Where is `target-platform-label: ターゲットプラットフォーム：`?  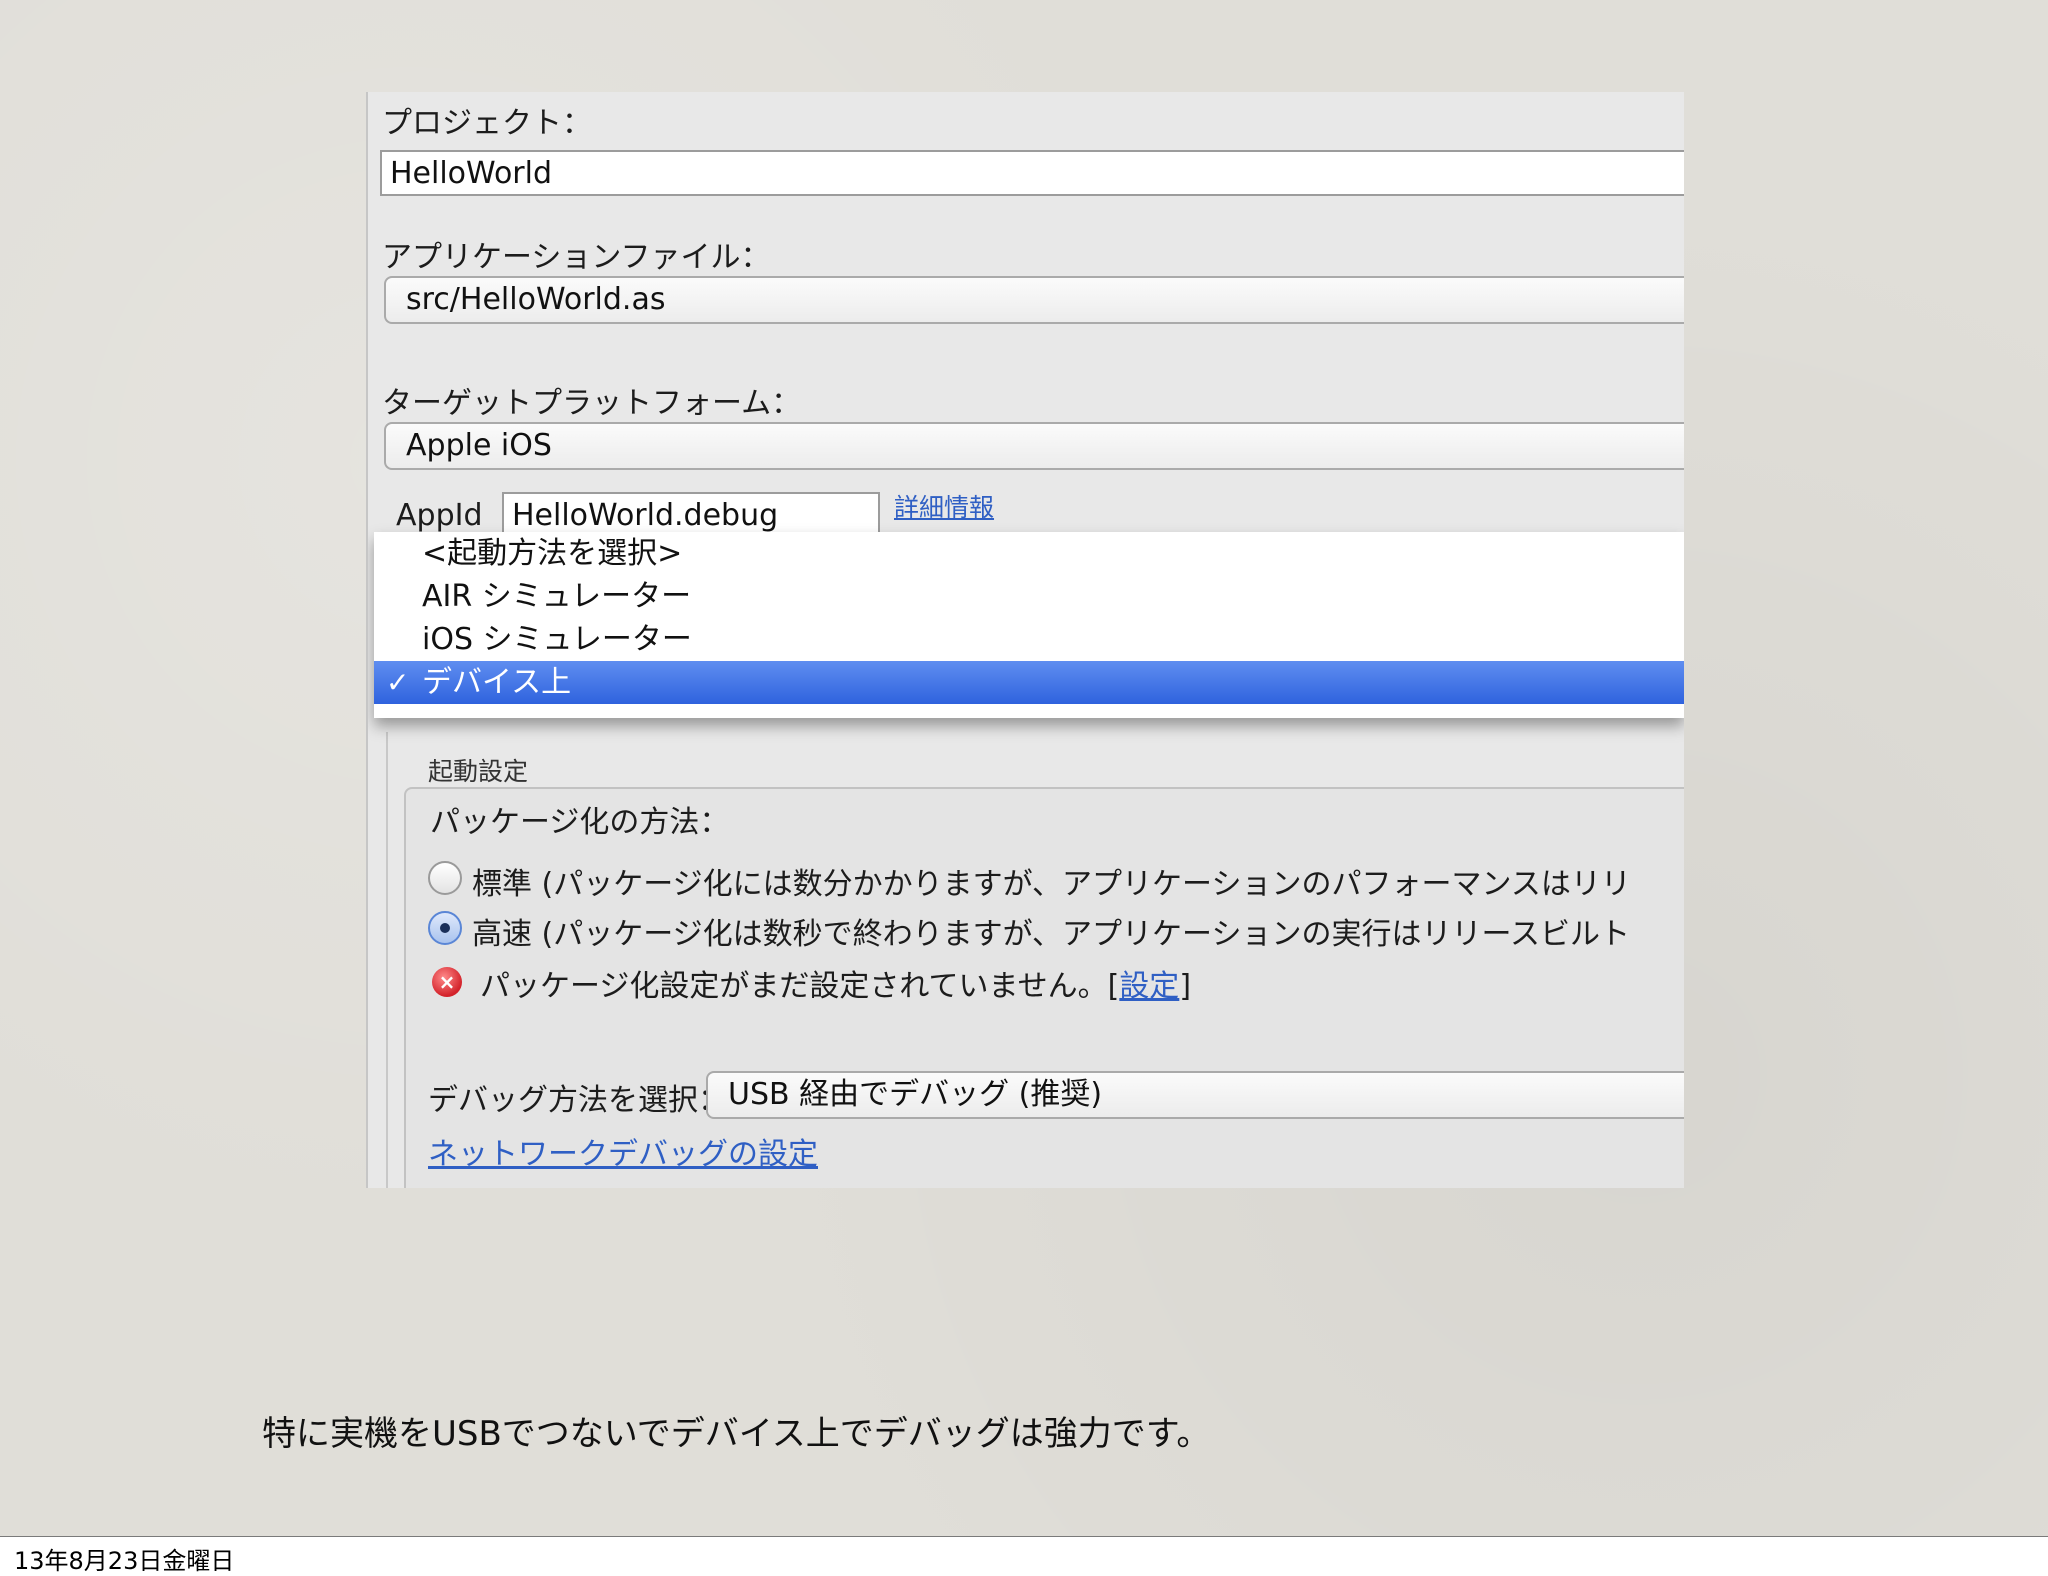 target-platform-label: ターゲットプラットフォーム： is located at coordinates (592, 403).